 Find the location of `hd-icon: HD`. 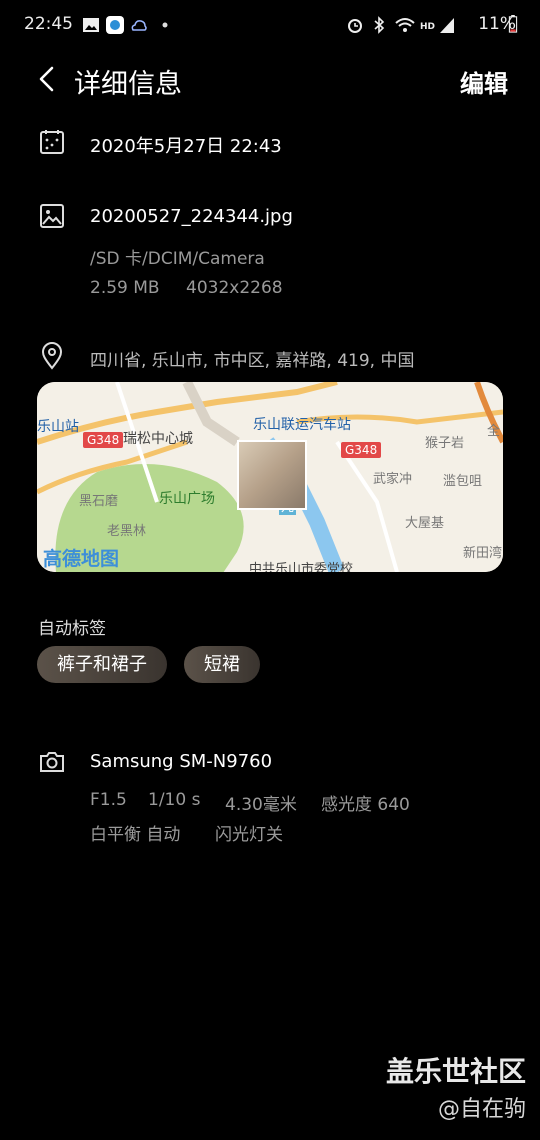

hd-icon: HD is located at coordinates (427, 27).